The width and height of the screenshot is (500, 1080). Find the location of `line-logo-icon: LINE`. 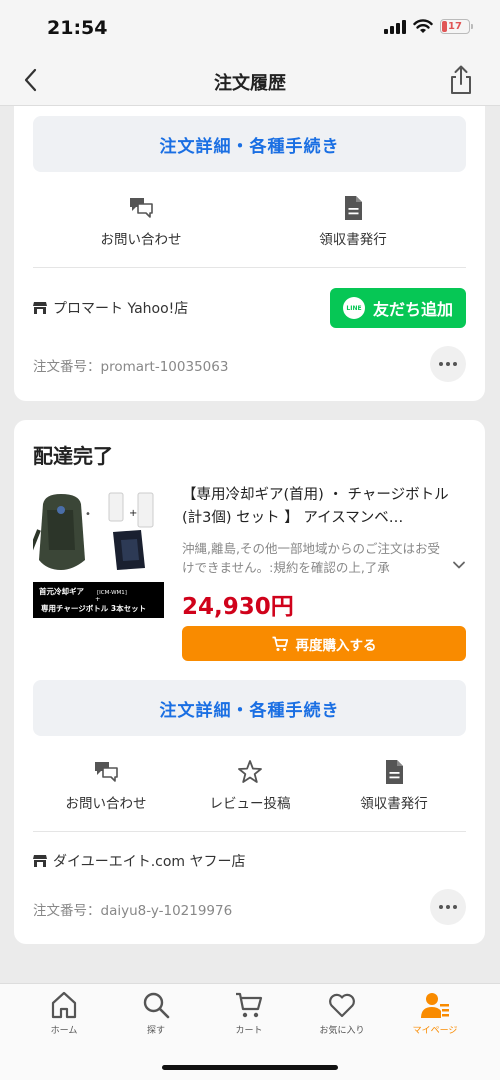

line-logo-icon: LINE is located at coordinates (353, 308).